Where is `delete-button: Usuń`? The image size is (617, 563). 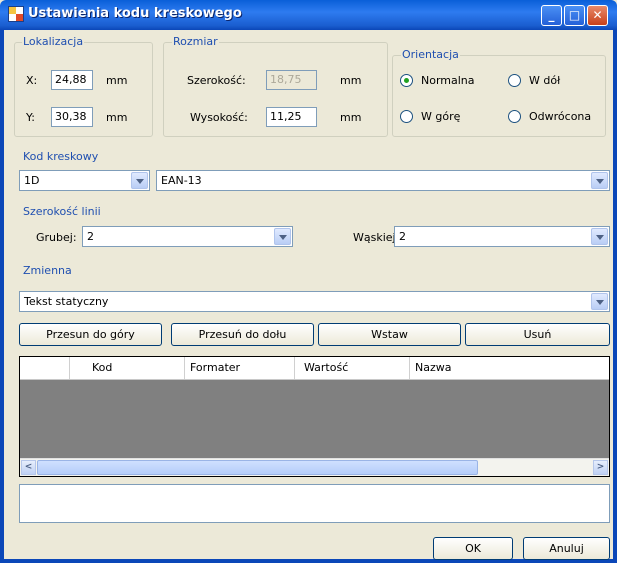 delete-button: Usuń is located at coordinates (537, 334).